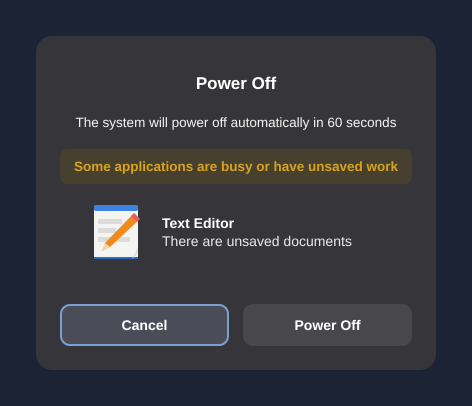 This screenshot has height=406, width=472. I want to click on dialog-title: Power Off, so click(236, 84).